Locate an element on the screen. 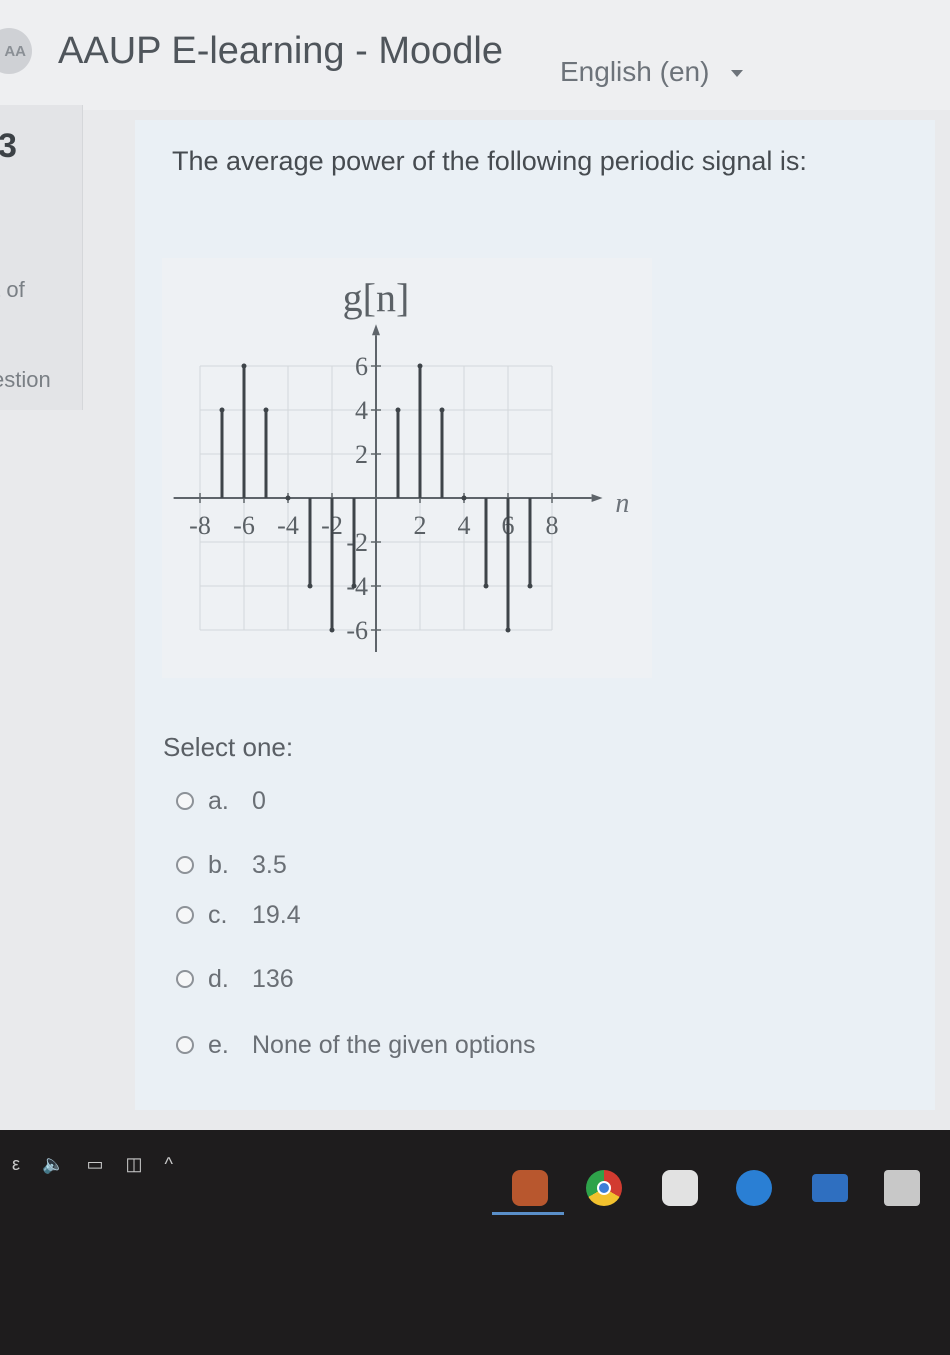 The height and width of the screenshot is (1355, 950). y-tick-label: 6 is located at coordinates (361, 366).